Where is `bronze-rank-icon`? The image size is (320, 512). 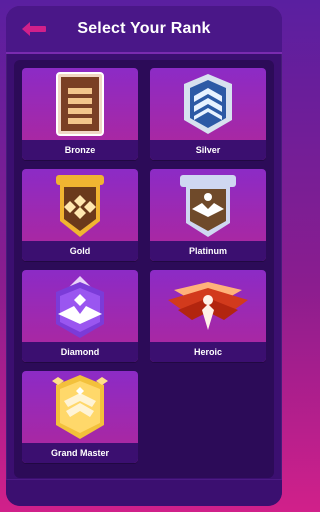 bronze-rank-icon is located at coordinates (80, 104).